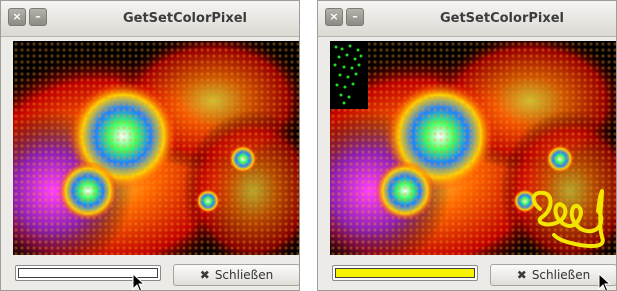  I want to click on progress-fill, so click(405, 273).